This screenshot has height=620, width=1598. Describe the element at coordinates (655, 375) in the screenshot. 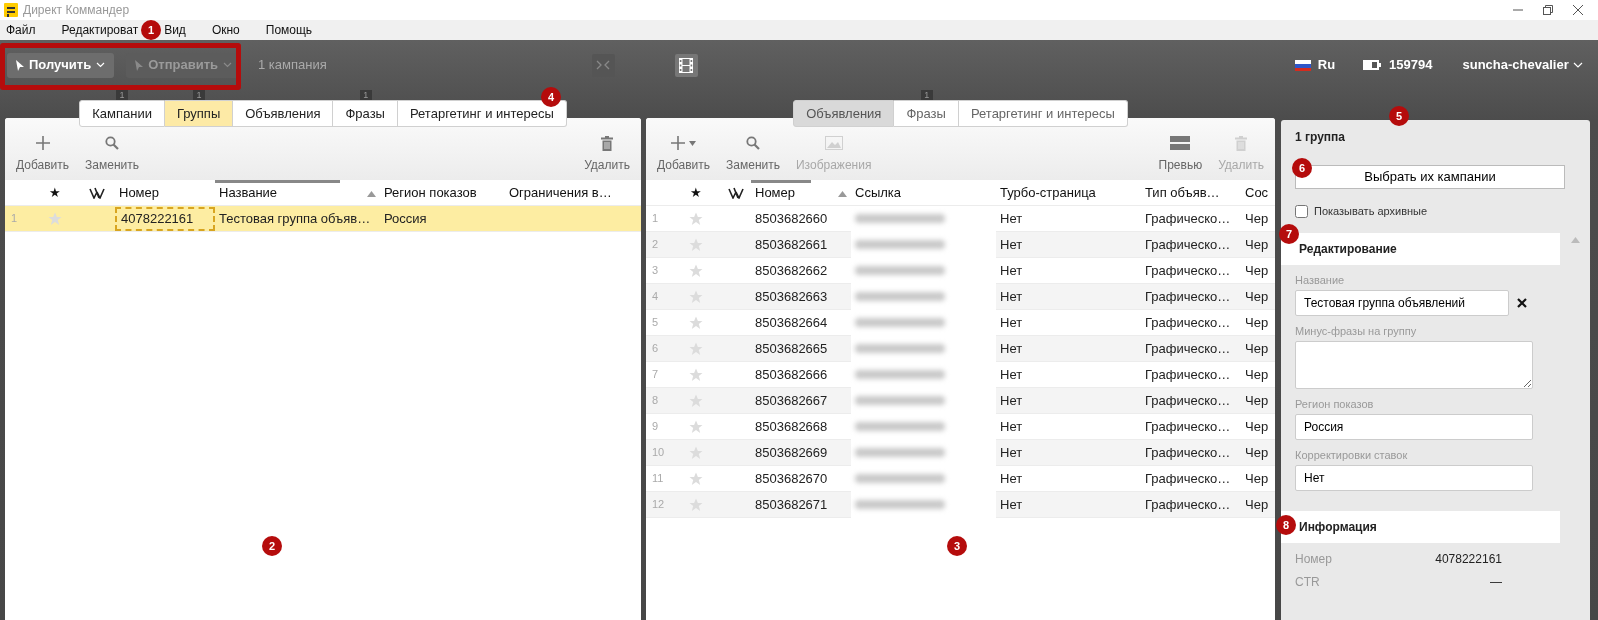

I see `row-number: 7` at that location.